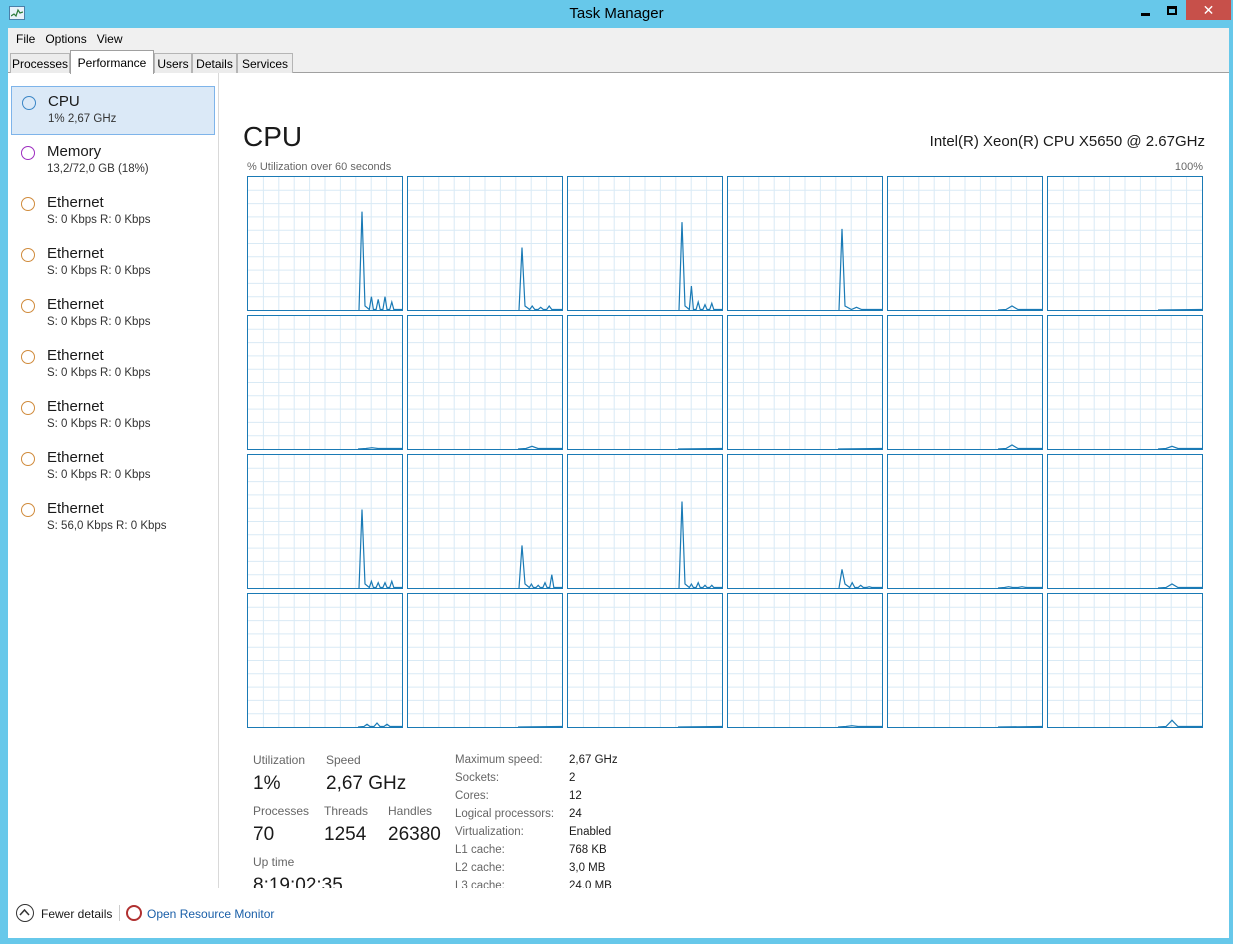 Image resolution: width=1233 pixels, height=944 pixels. What do you see at coordinates (29, 103) in the screenshot?
I see `cpu-ring-icon` at bounding box center [29, 103].